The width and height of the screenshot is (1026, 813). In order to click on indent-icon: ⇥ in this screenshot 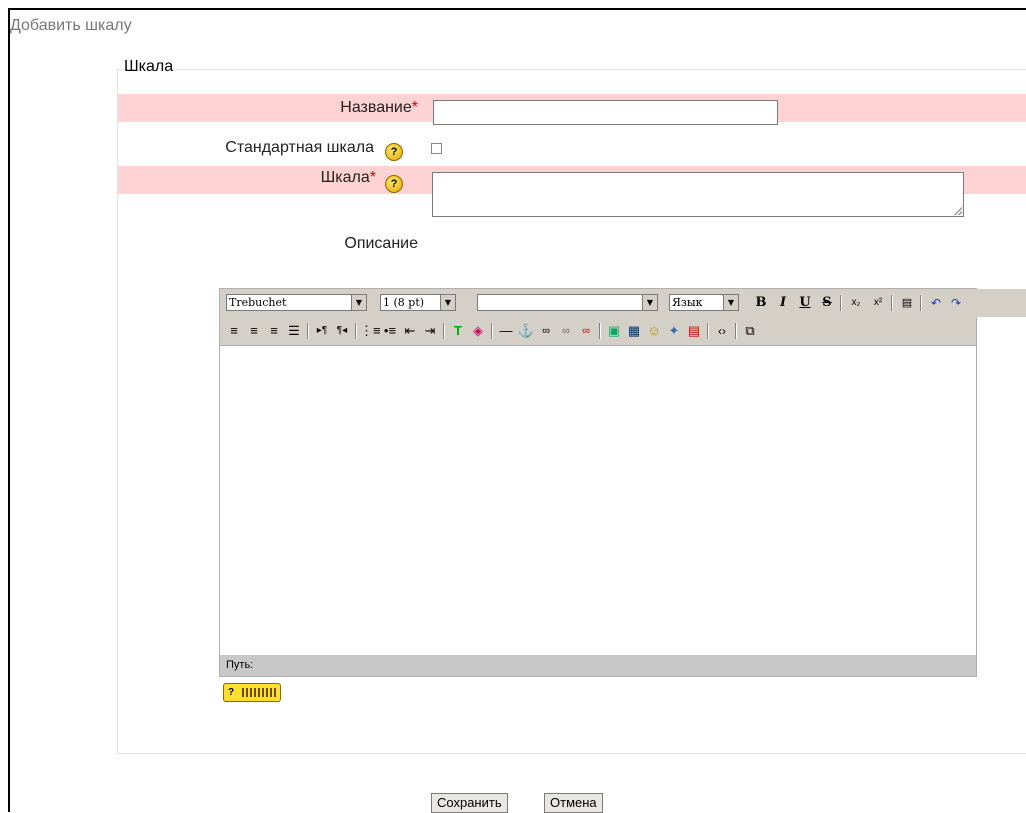, I will do `click(430, 331)`.